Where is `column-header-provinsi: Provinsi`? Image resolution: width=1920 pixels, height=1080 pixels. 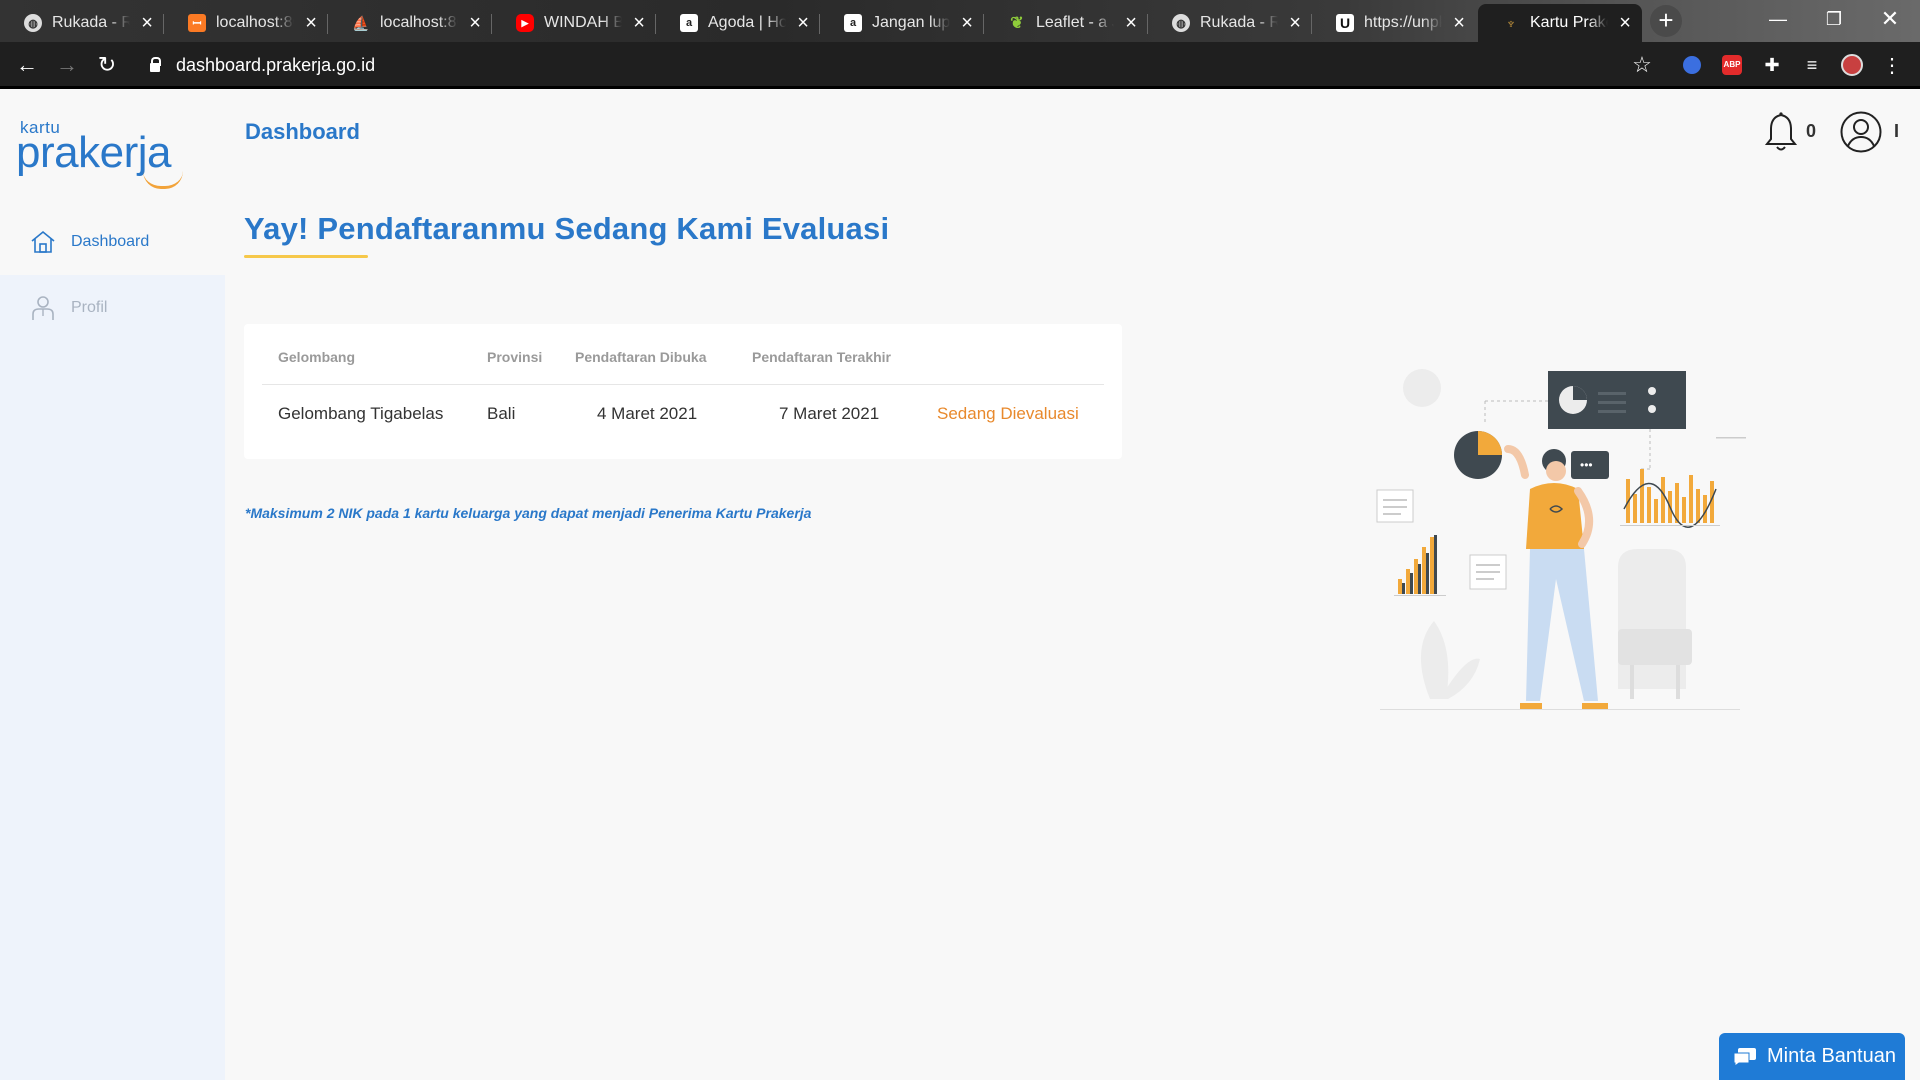 column-header-provinsi: Provinsi is located at coordinates (515, 357).